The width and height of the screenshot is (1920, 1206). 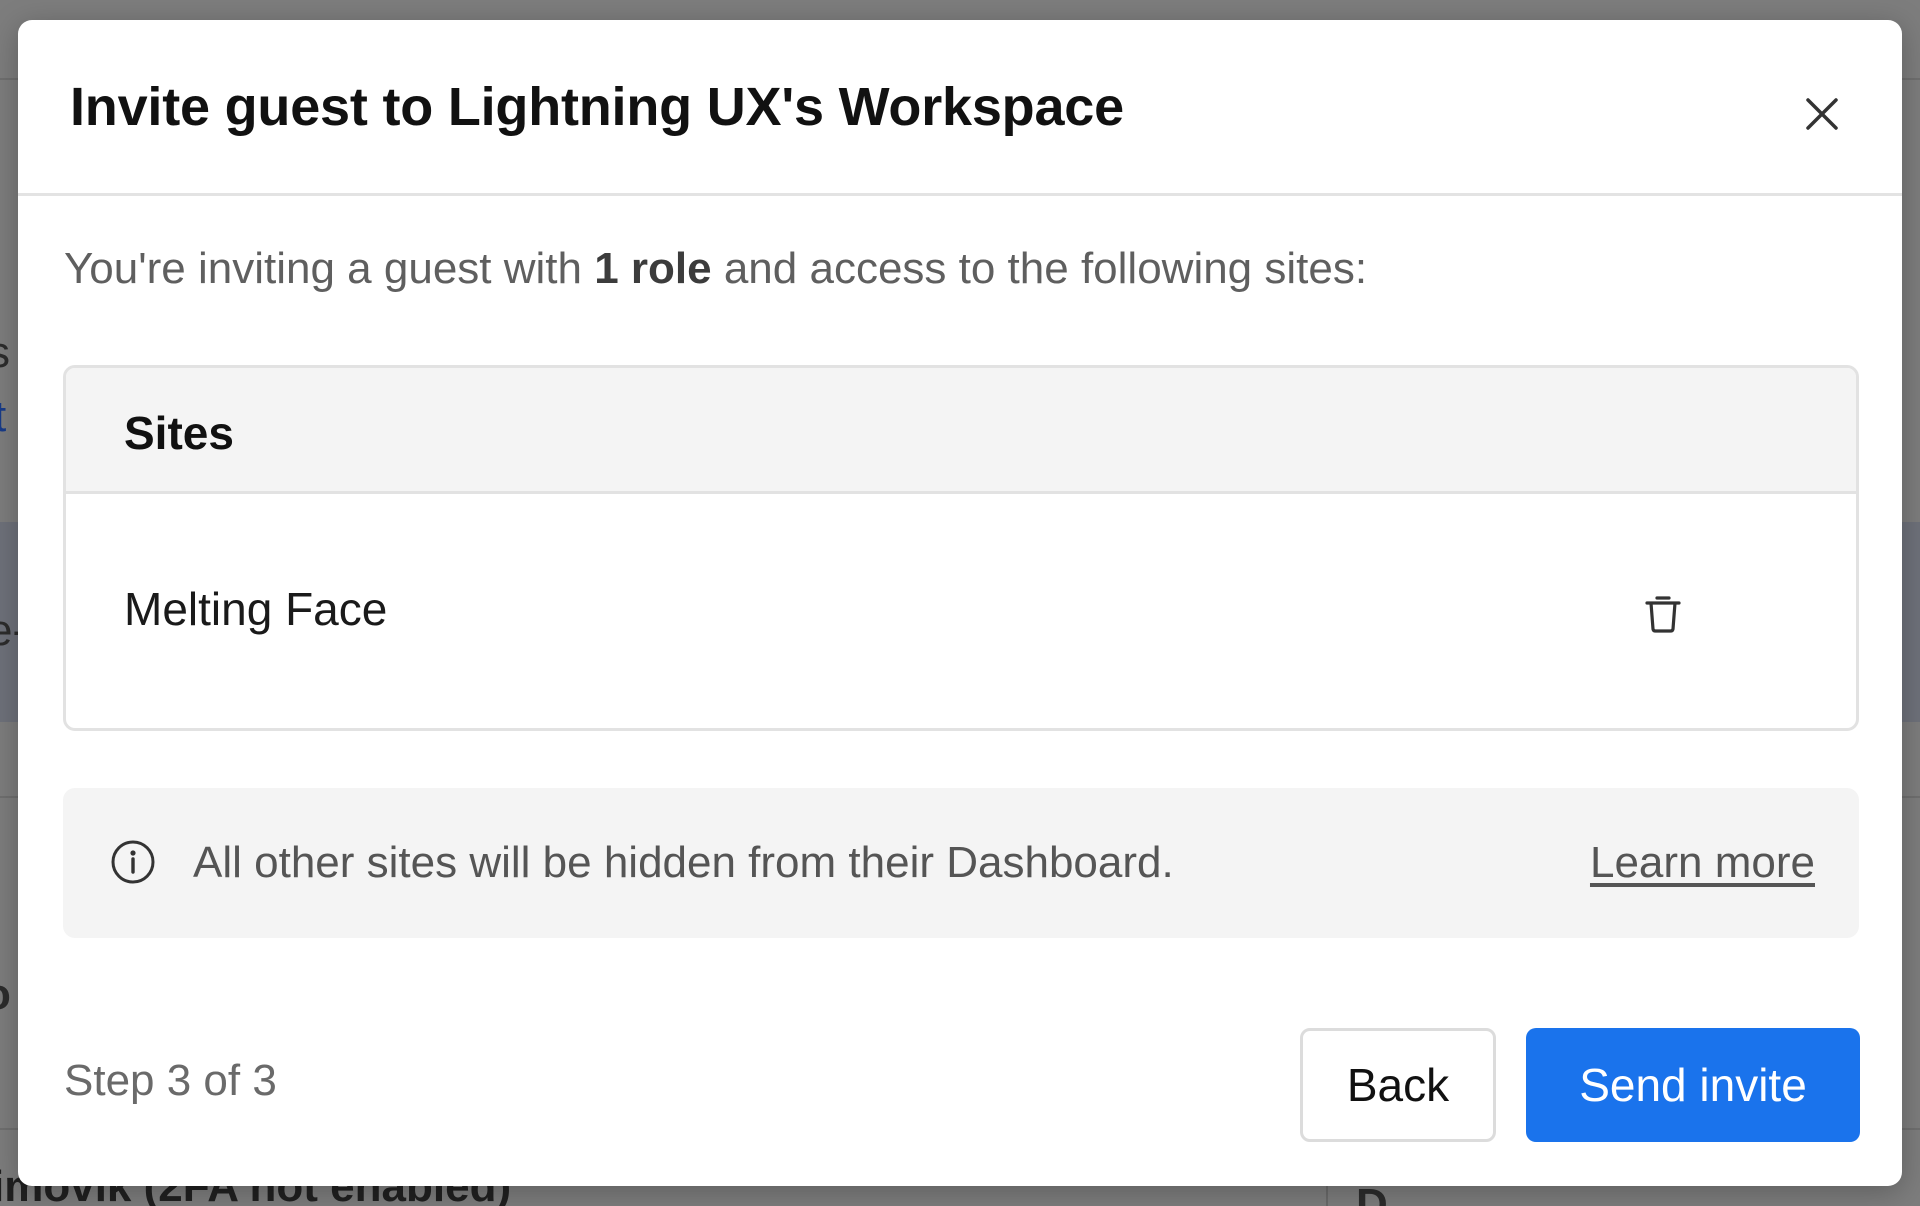 I want to click on dialog-header: Invite guest to Lightning UX's Workspace, so click(x=960, y=108).